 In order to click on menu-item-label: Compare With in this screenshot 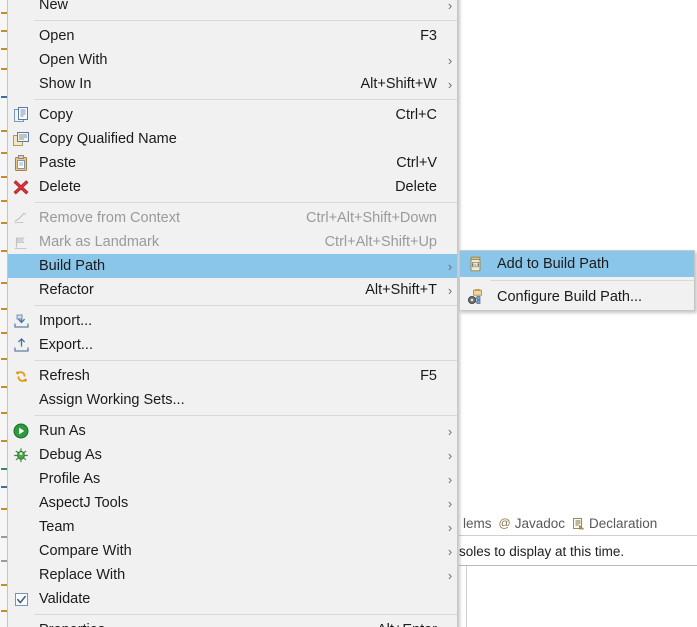, I will do `click(85, 551)`.